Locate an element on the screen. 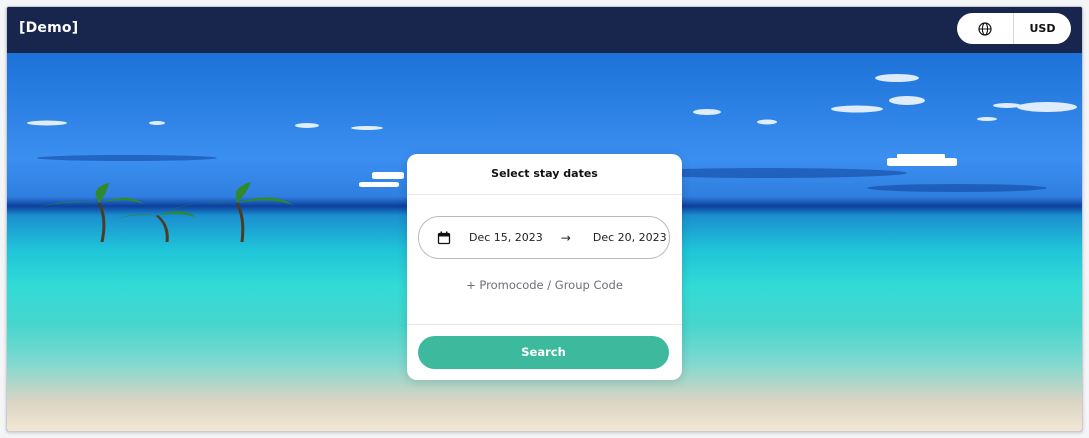 The width and height of the screenshot is (1089, 438). card-title: Select stay dates is located at coordinates (544, 174).